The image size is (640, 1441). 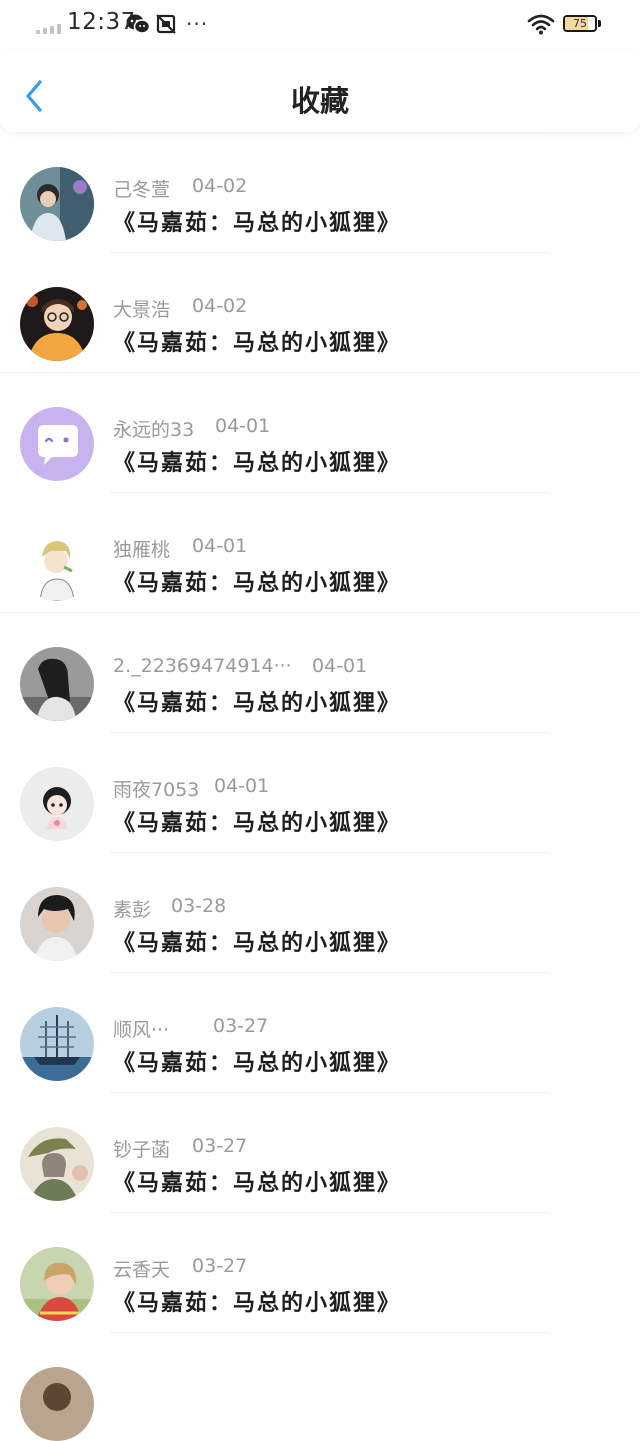 What do you see at coordinates (142, 190) in the screenshot?
I see `user-name: 己冬萱` at bounding box center [142, 190].